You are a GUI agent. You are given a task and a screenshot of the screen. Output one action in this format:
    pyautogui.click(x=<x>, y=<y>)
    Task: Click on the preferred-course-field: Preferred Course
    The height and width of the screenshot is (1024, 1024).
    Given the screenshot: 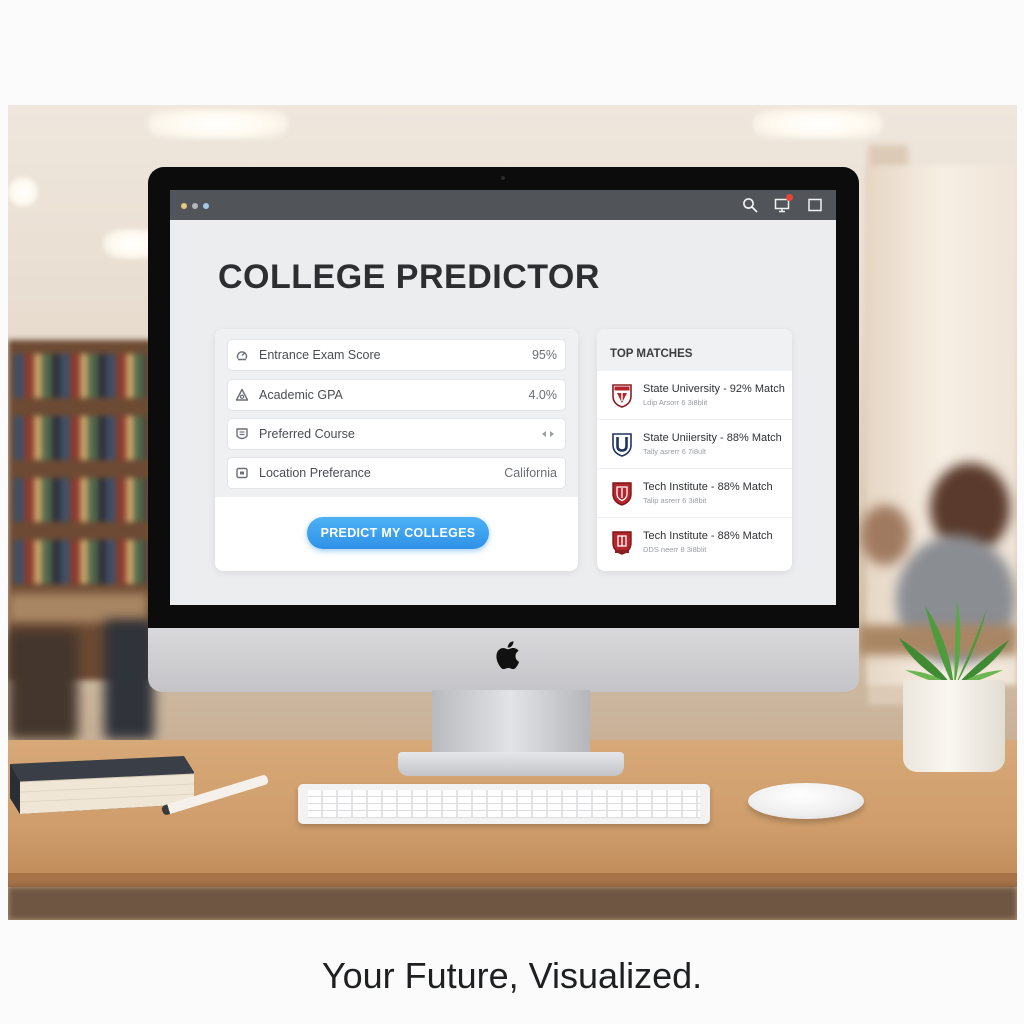 What is the action you would take?
    pyautogui.click(x=396, y=434)
    